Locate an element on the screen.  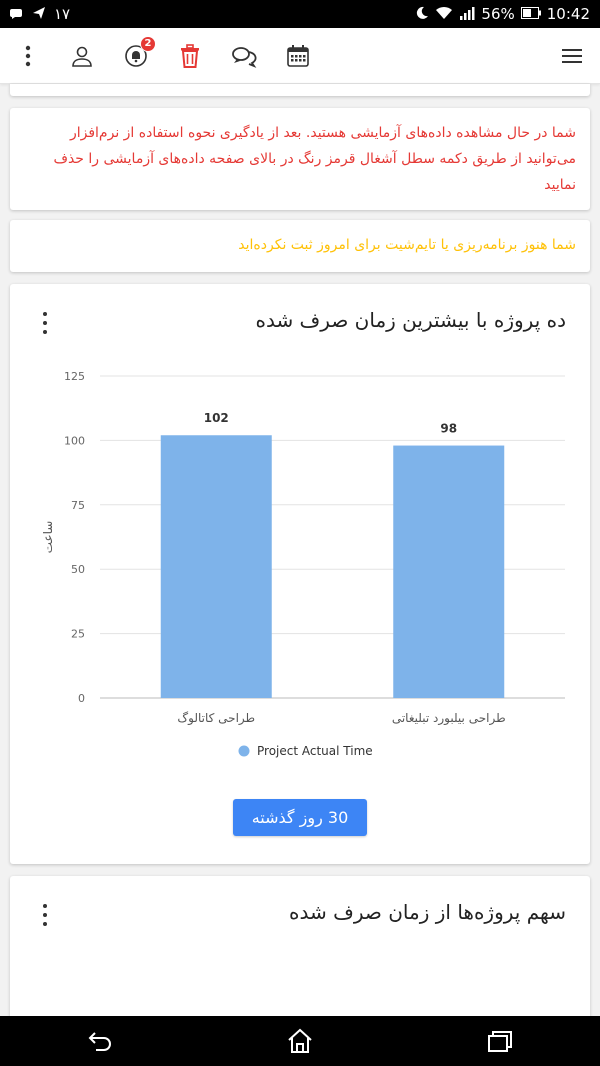
calendar-icon is located at coordinates (298, 56).